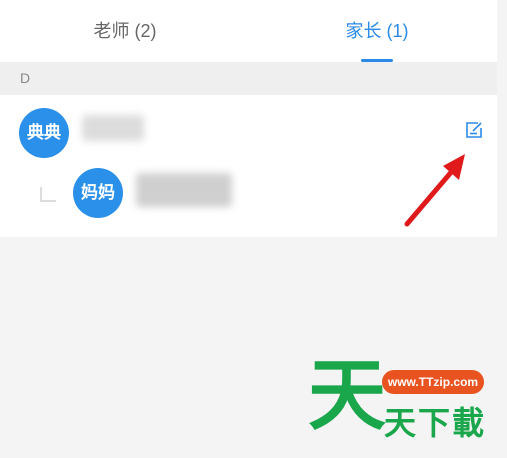 Image resolution: width=507 pixels, height=458 pixels. I want to click on tab-bar: 老师 (2) 家长 (1), so click(248, 31).